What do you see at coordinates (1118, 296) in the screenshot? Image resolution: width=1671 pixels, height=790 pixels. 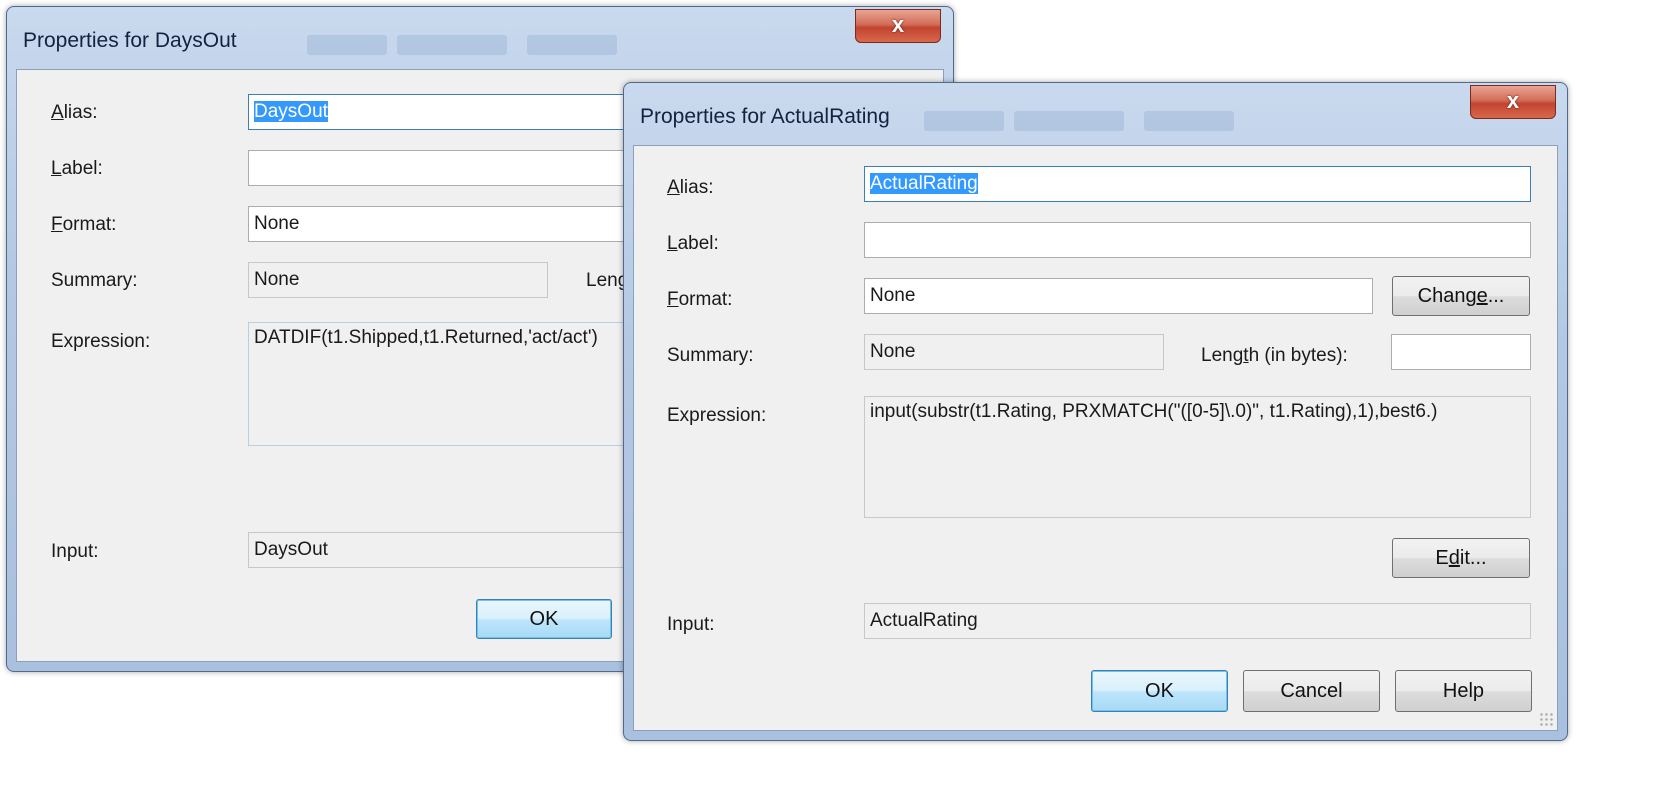 I see `format-field: None` at bounding box center [1118, 296].